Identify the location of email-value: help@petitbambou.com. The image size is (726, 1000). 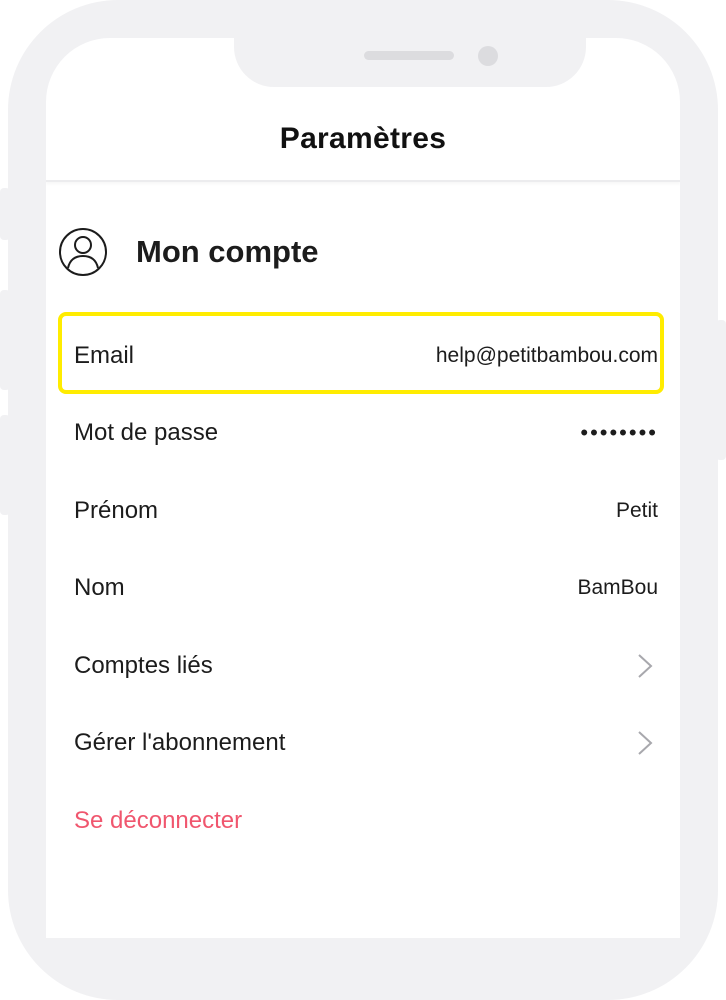
(546, 355).